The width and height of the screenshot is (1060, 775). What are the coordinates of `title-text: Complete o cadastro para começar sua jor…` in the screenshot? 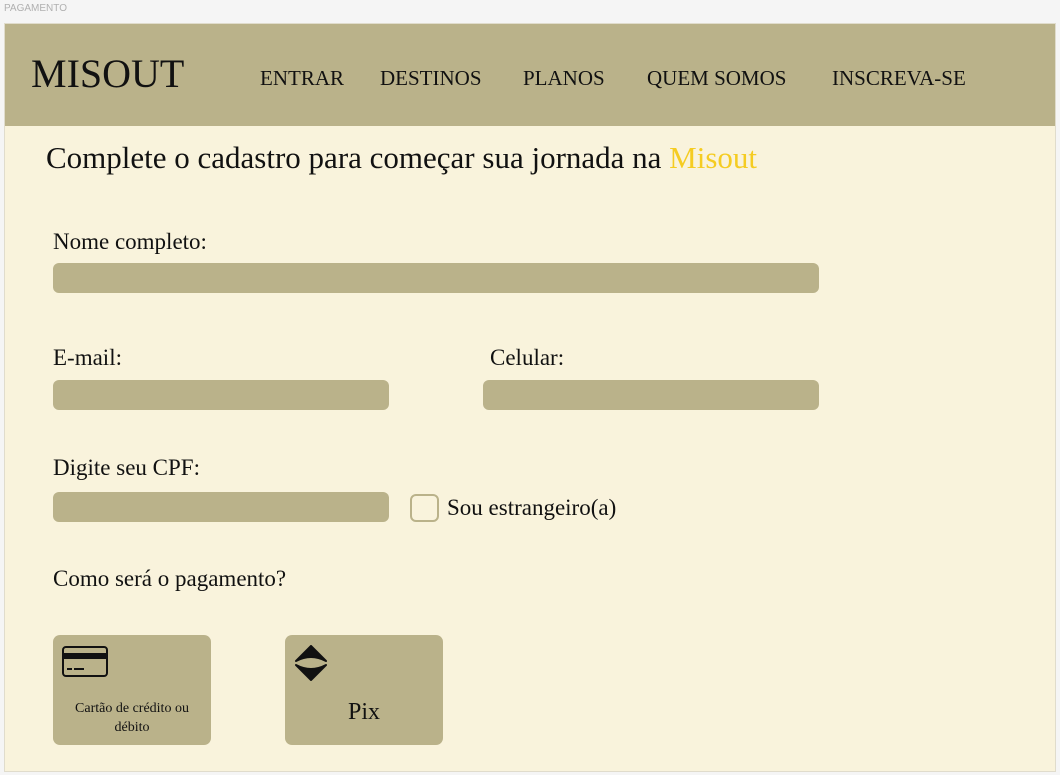 It's located at (358, 157).